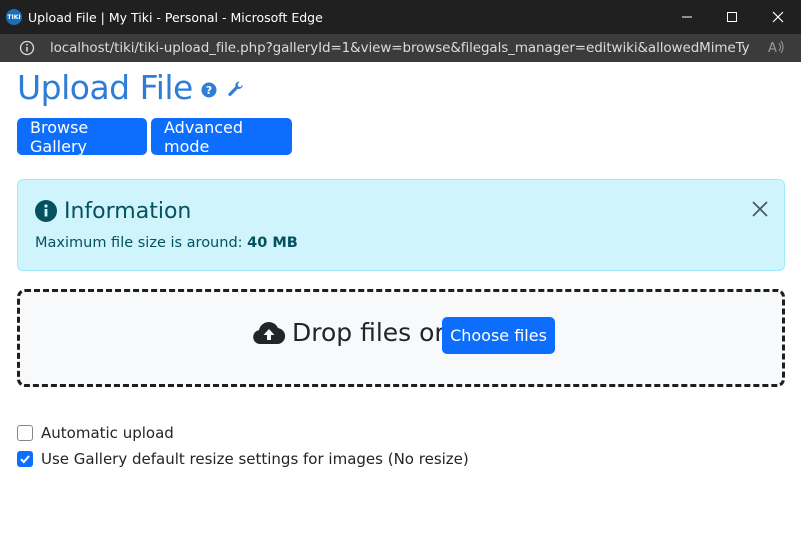  I want to click on automatic-upload-option: Automatic upload, so click(95, 433).